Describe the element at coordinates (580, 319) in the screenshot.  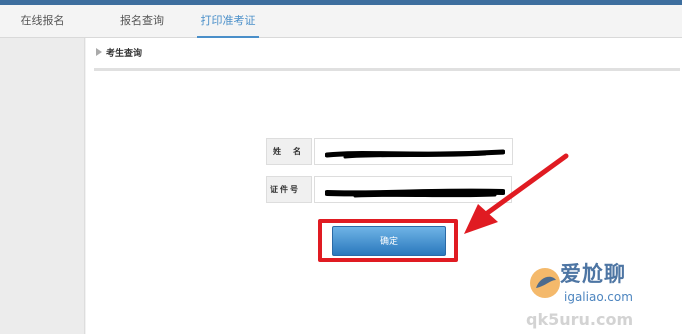
I see `watermark-url-secondary: qk5uru.com` at that location.